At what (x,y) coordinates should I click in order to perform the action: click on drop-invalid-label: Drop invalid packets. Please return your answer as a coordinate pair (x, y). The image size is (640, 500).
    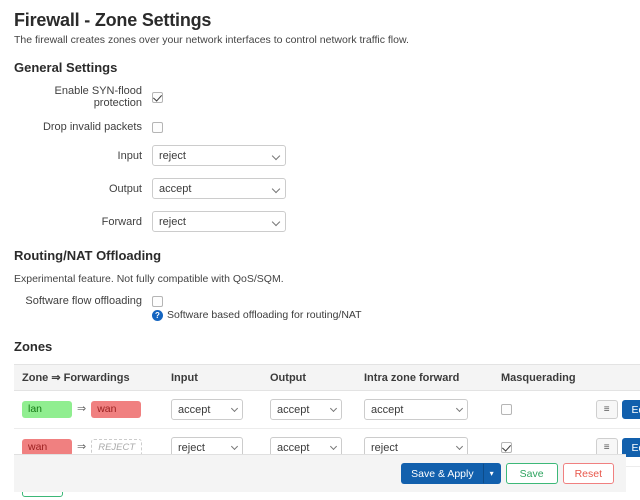
    Looking at the image, I should click on (92, 127).